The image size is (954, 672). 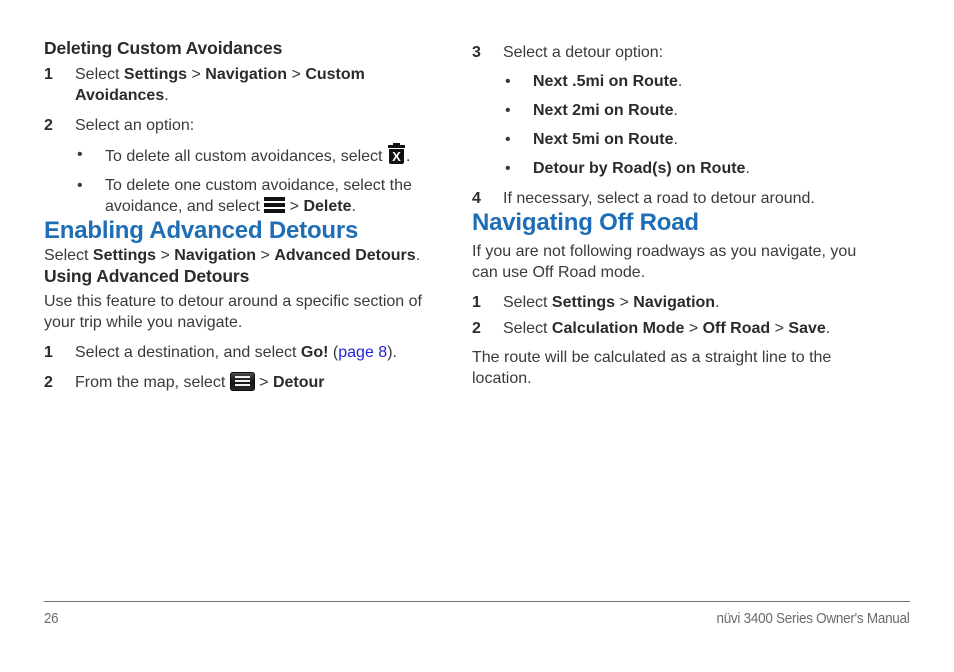 I want to click on bullet-text: Next 2mi on Route., so click(x=605, y=110).